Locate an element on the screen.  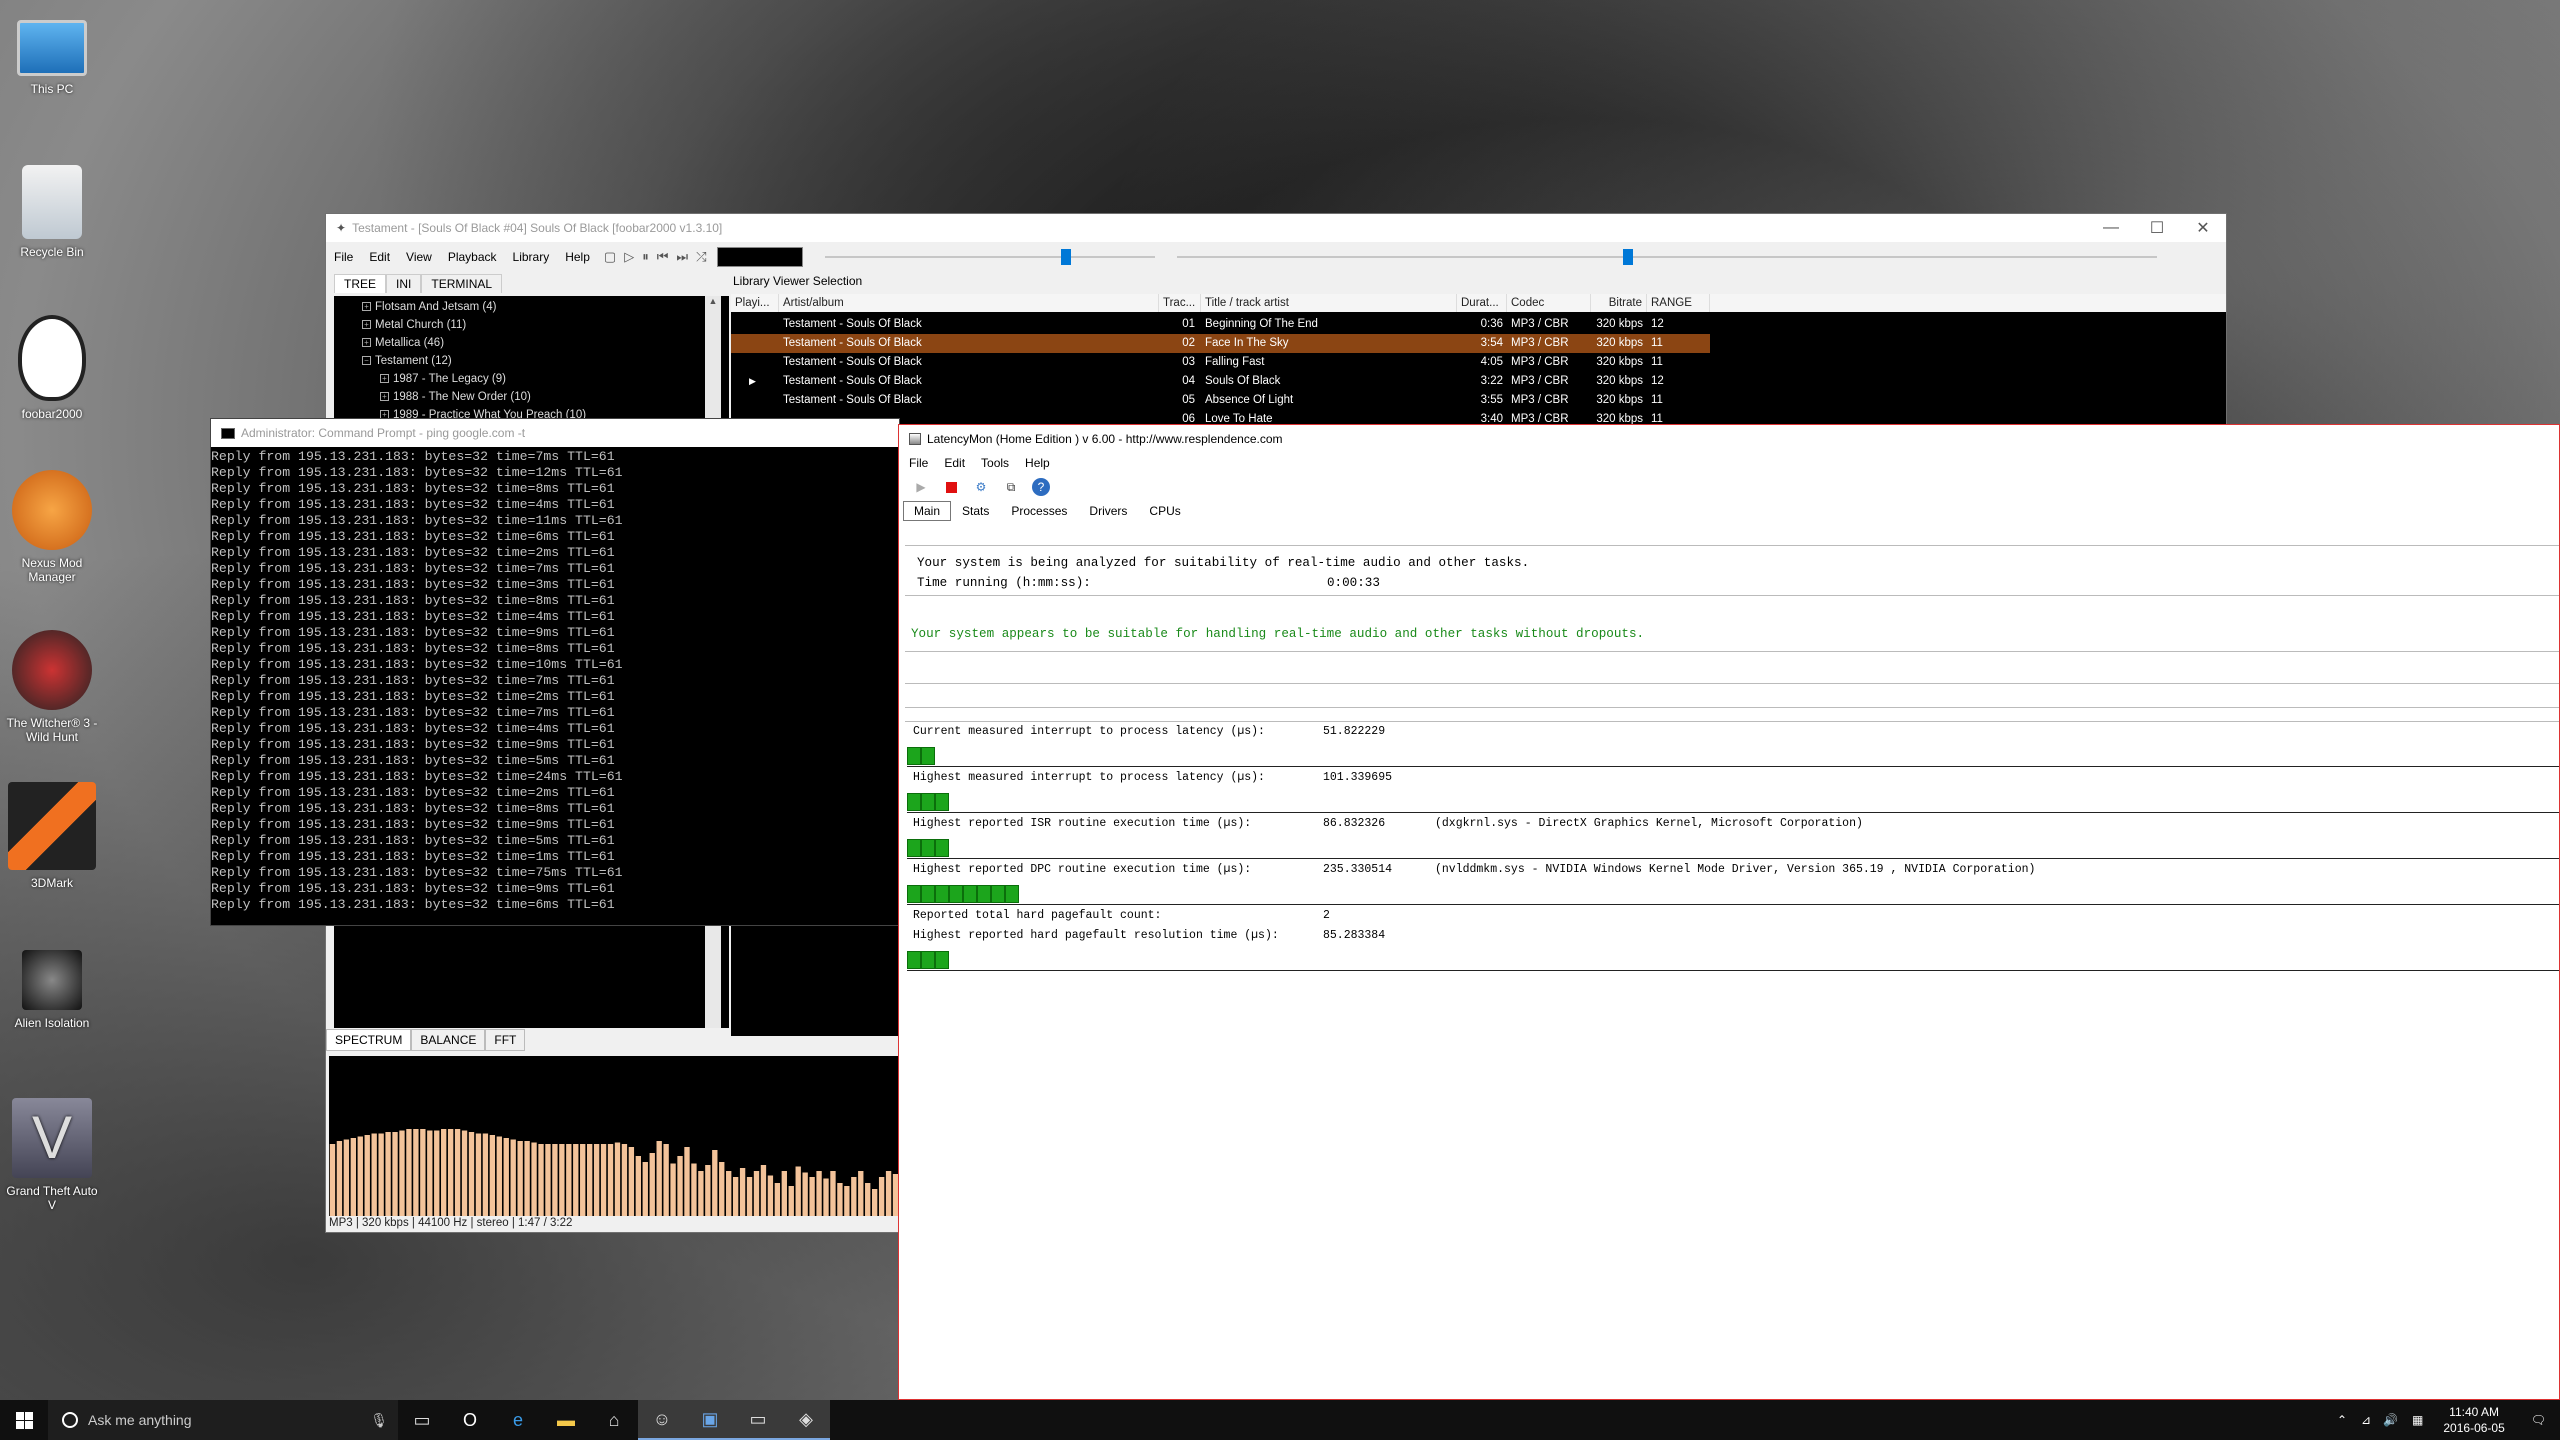
start-icon: ▶ is located at coordinates (921, 487).